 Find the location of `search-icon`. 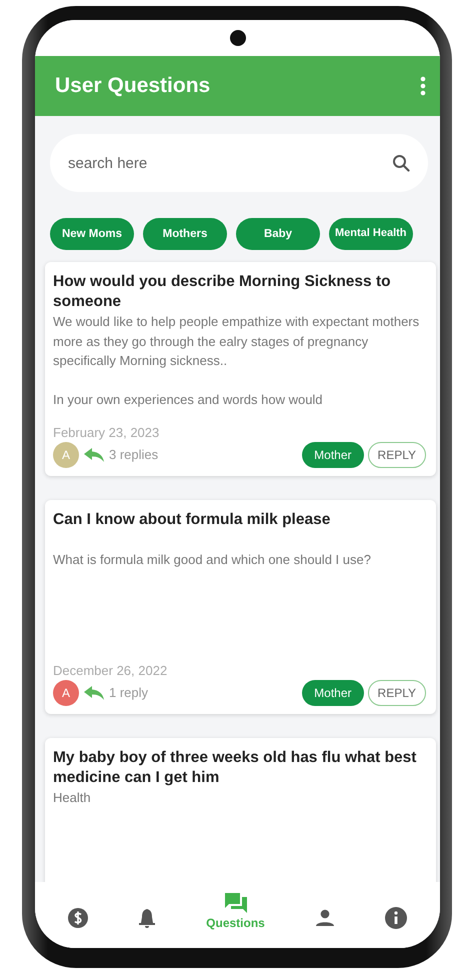

search-icon is located at coordinates (401, 163).